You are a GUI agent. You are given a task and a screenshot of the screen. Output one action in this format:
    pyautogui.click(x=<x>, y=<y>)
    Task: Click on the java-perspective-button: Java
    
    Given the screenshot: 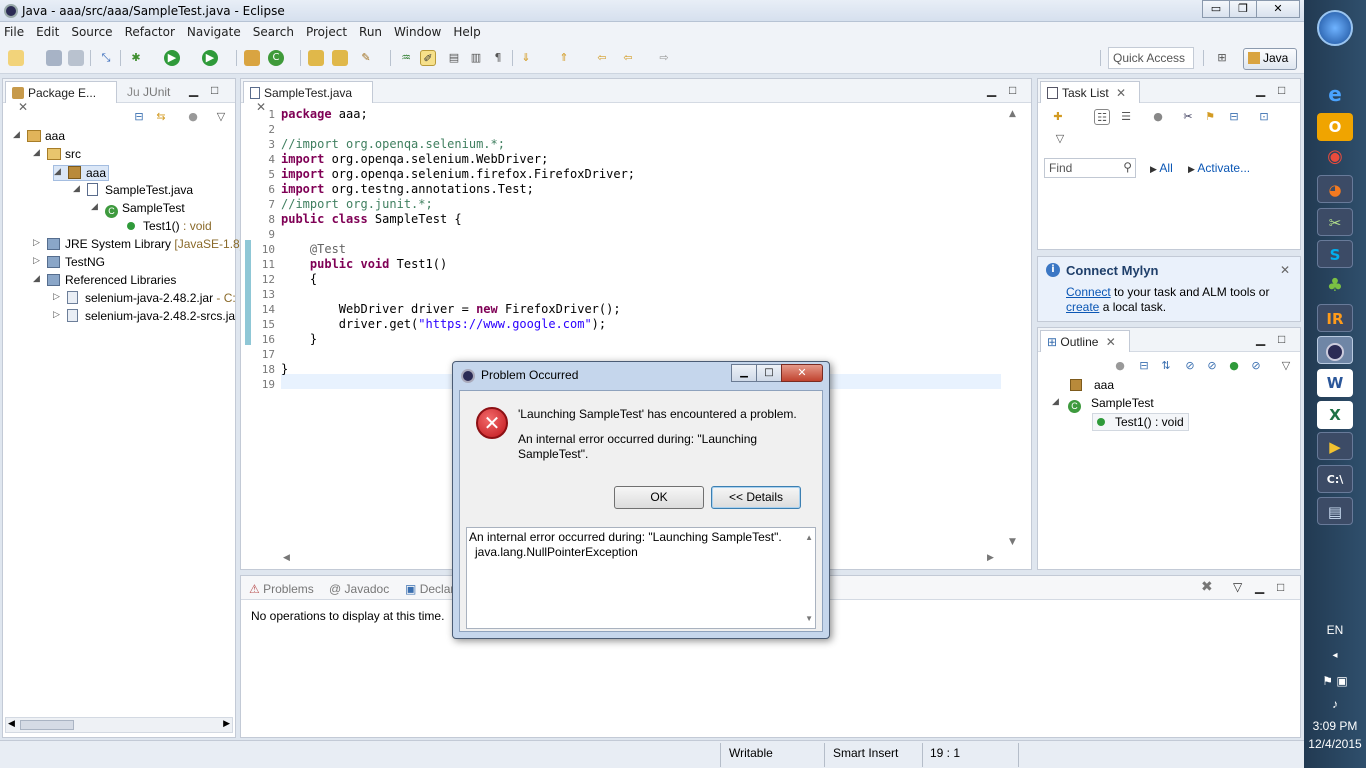 What is the action you would take?
    pyautogui.click(x=1270, y=59)
    